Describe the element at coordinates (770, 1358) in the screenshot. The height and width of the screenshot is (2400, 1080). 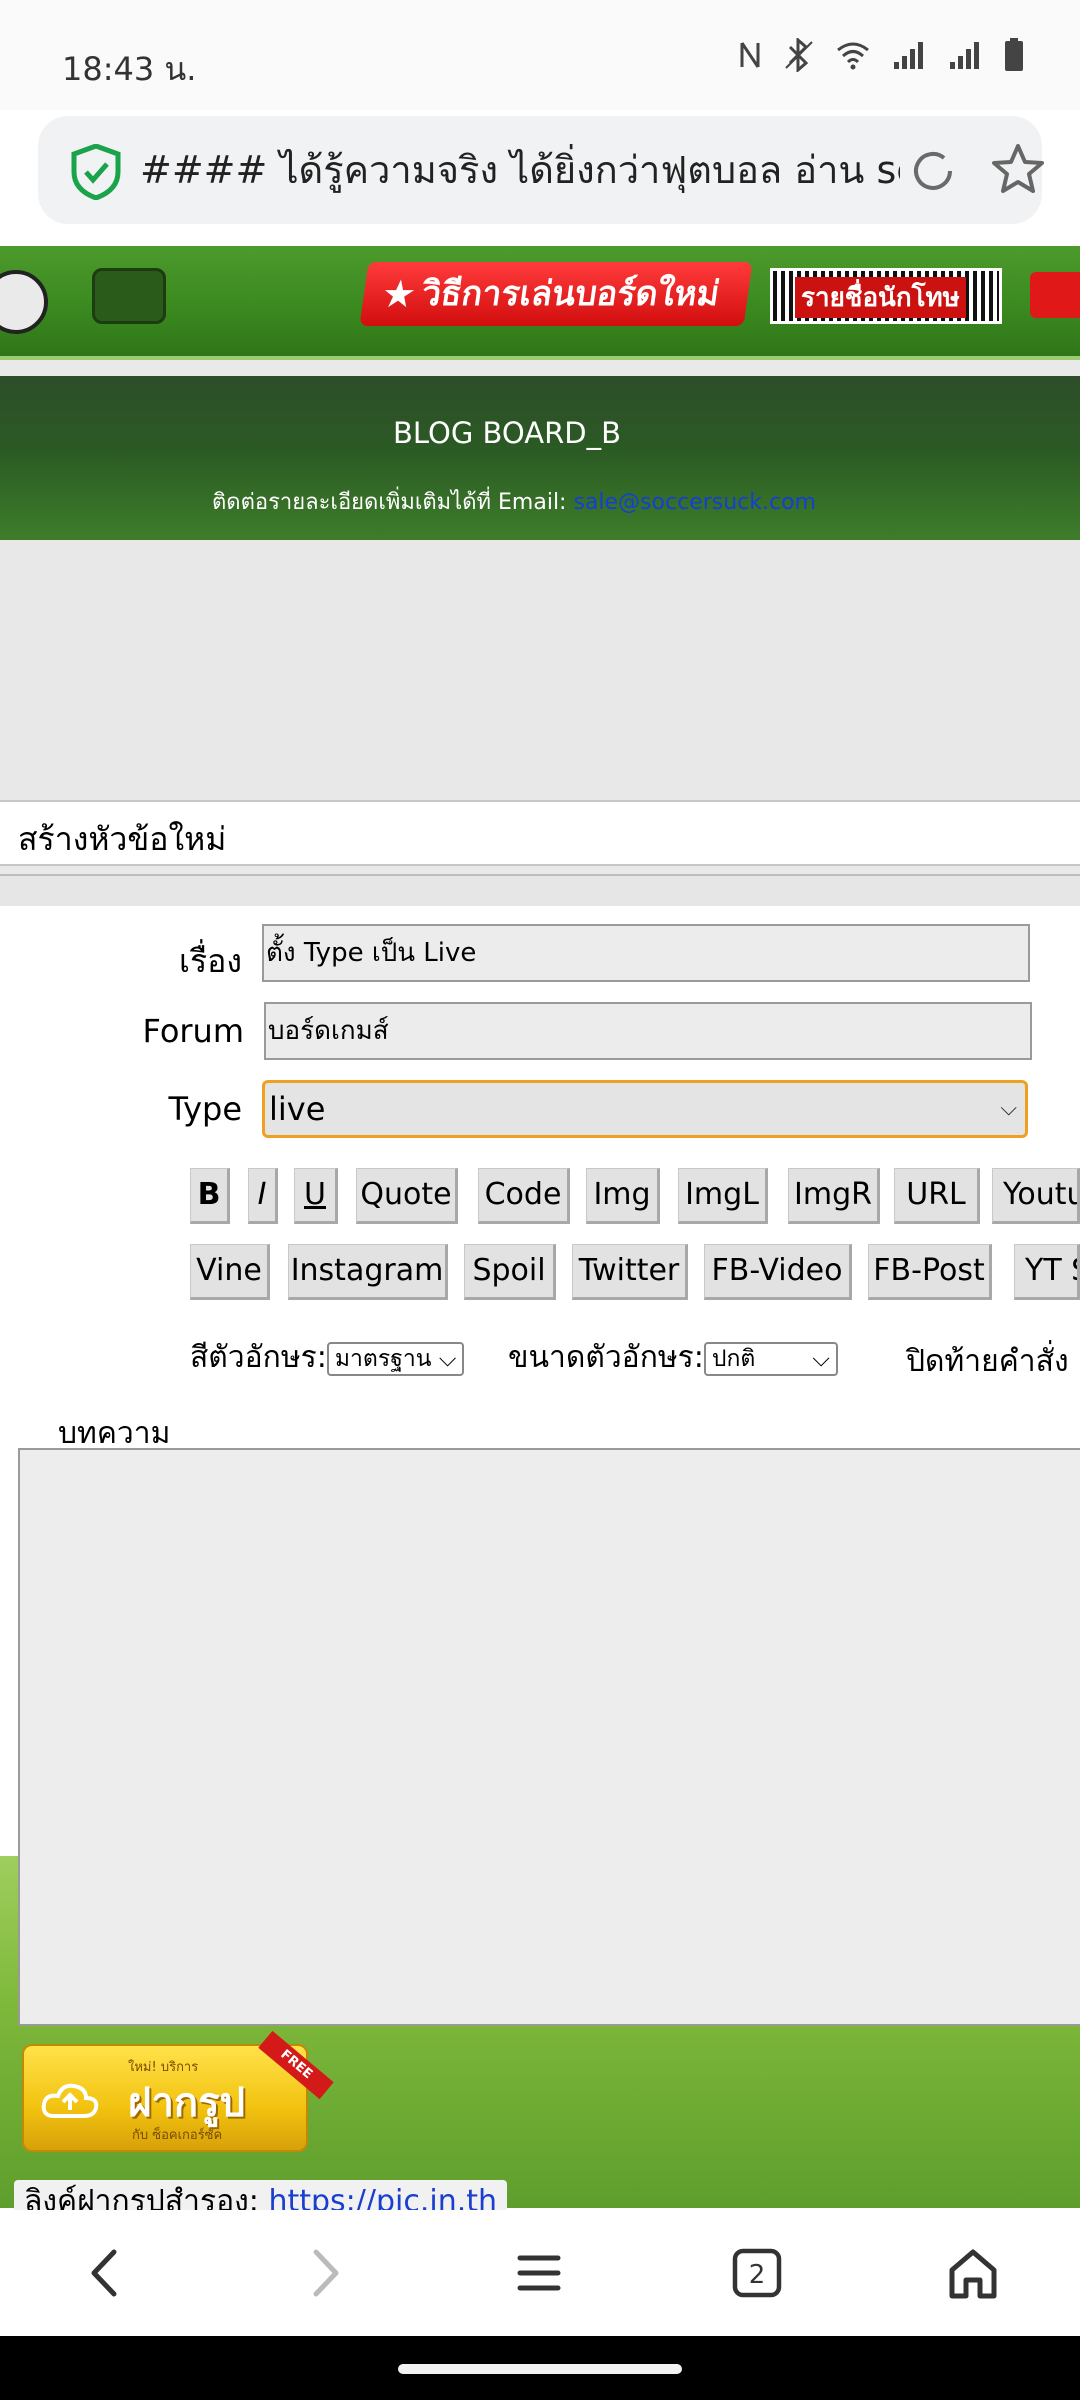
I see `font-size-select: ปกติ ⌵` at that location.